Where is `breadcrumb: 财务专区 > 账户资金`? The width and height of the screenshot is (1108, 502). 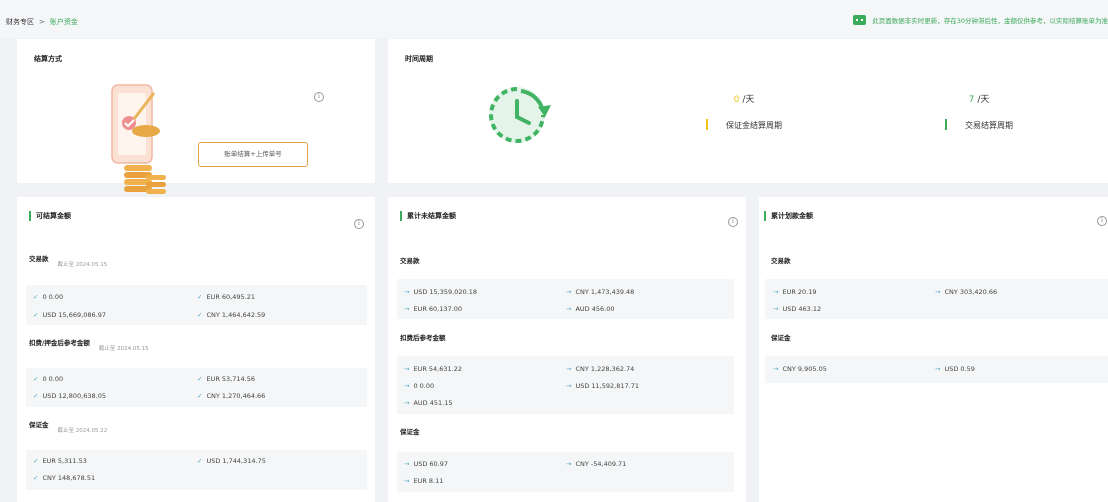 breadcrumb: 财务专区 > 账户资金 is located at coordinates (42, 22).